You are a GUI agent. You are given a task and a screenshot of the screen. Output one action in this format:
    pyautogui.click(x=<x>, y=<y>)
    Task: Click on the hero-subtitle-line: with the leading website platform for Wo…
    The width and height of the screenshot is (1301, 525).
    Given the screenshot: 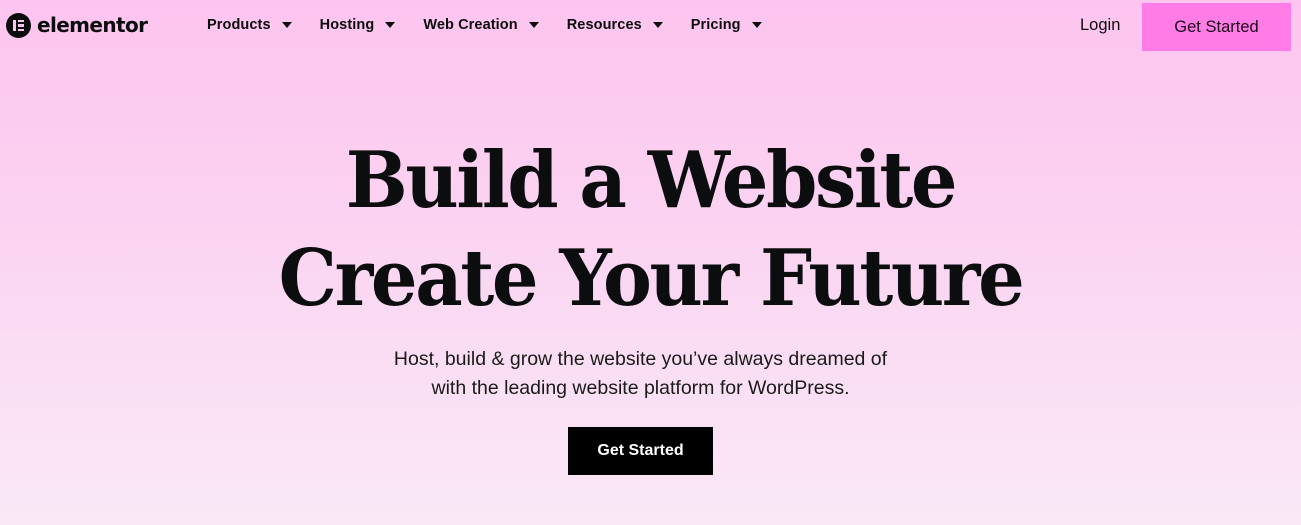 What is the action you would take?
    pyautogui.click(x=640, y=387)
    